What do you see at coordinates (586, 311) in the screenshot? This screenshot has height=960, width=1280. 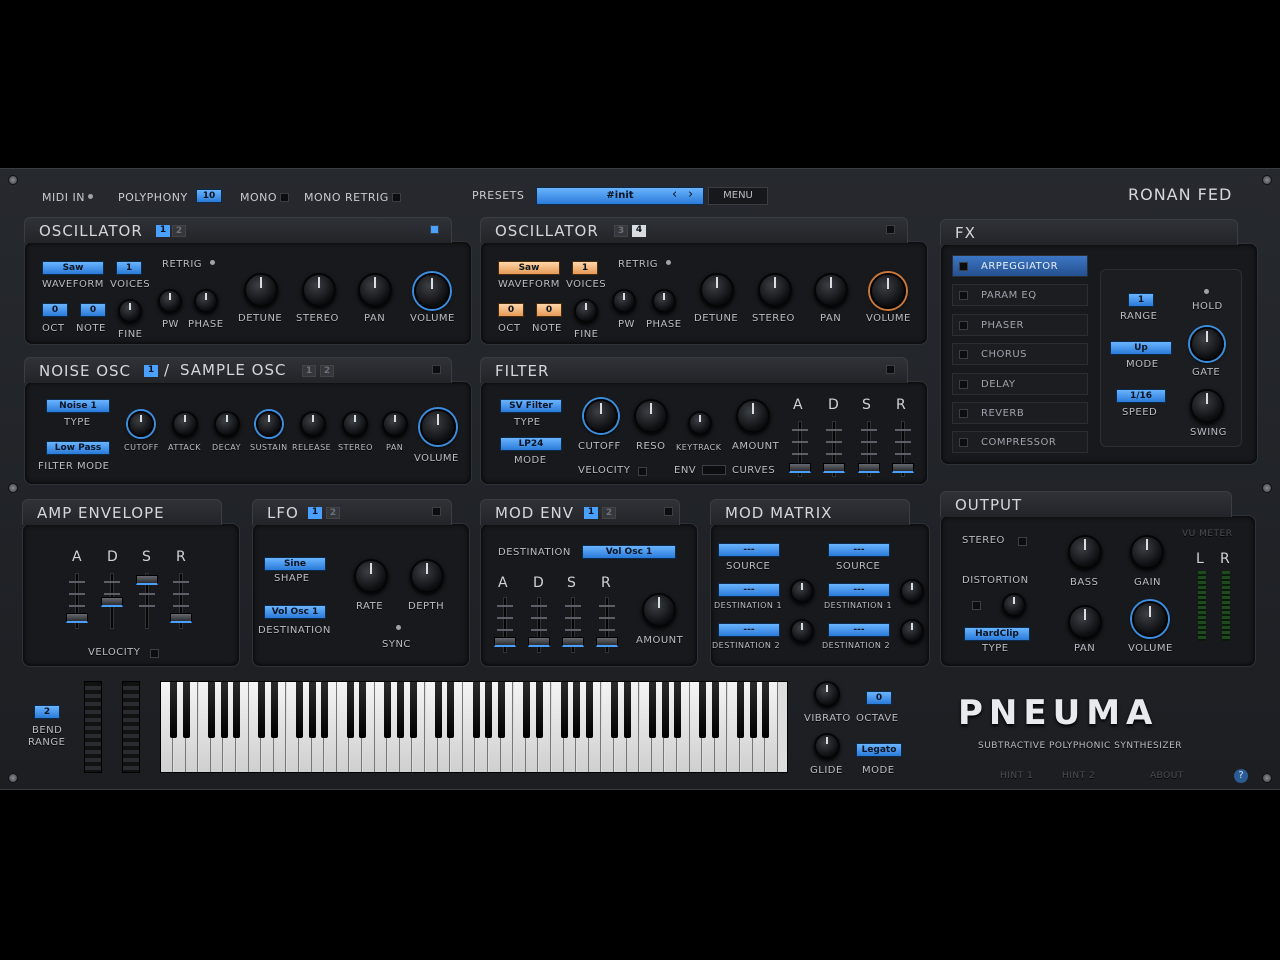 I see `osc2-fine-knob` at bounding box center [586, 311].